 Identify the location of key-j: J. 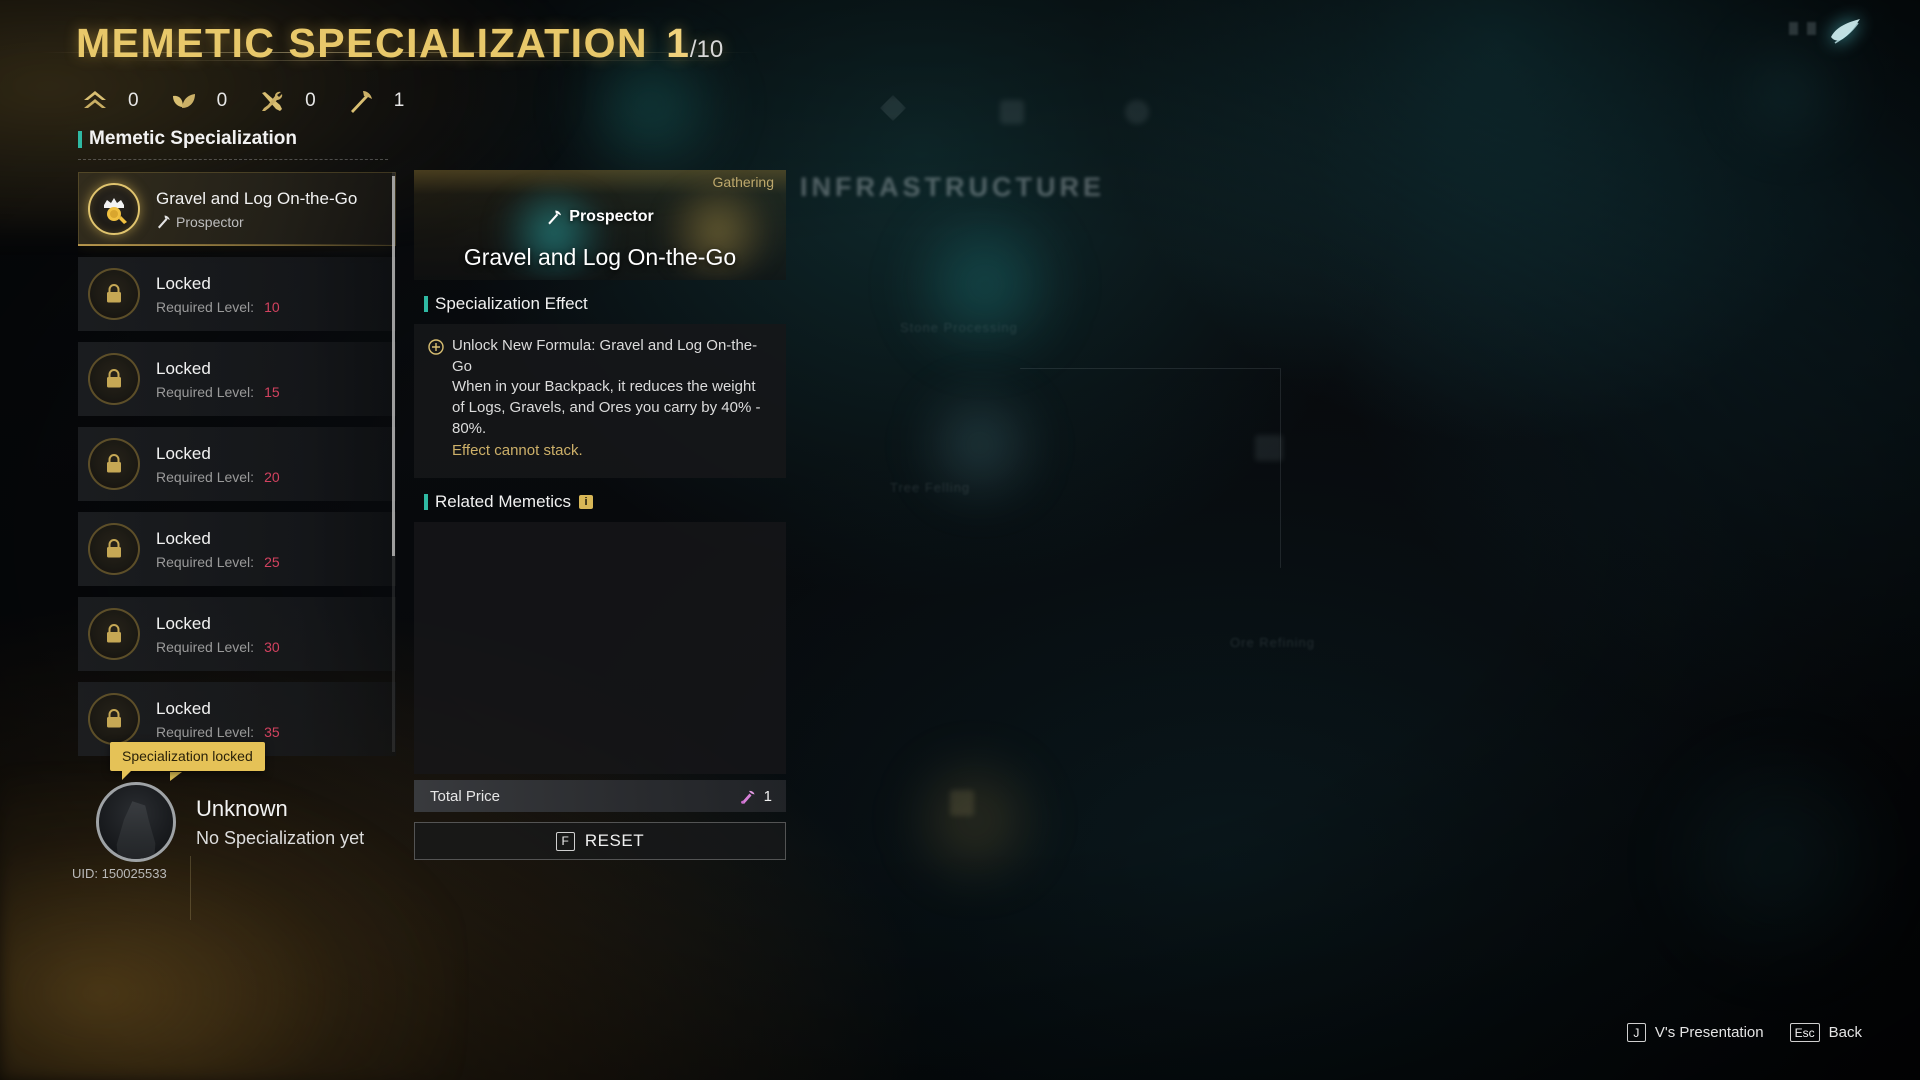
(1636, 1032).